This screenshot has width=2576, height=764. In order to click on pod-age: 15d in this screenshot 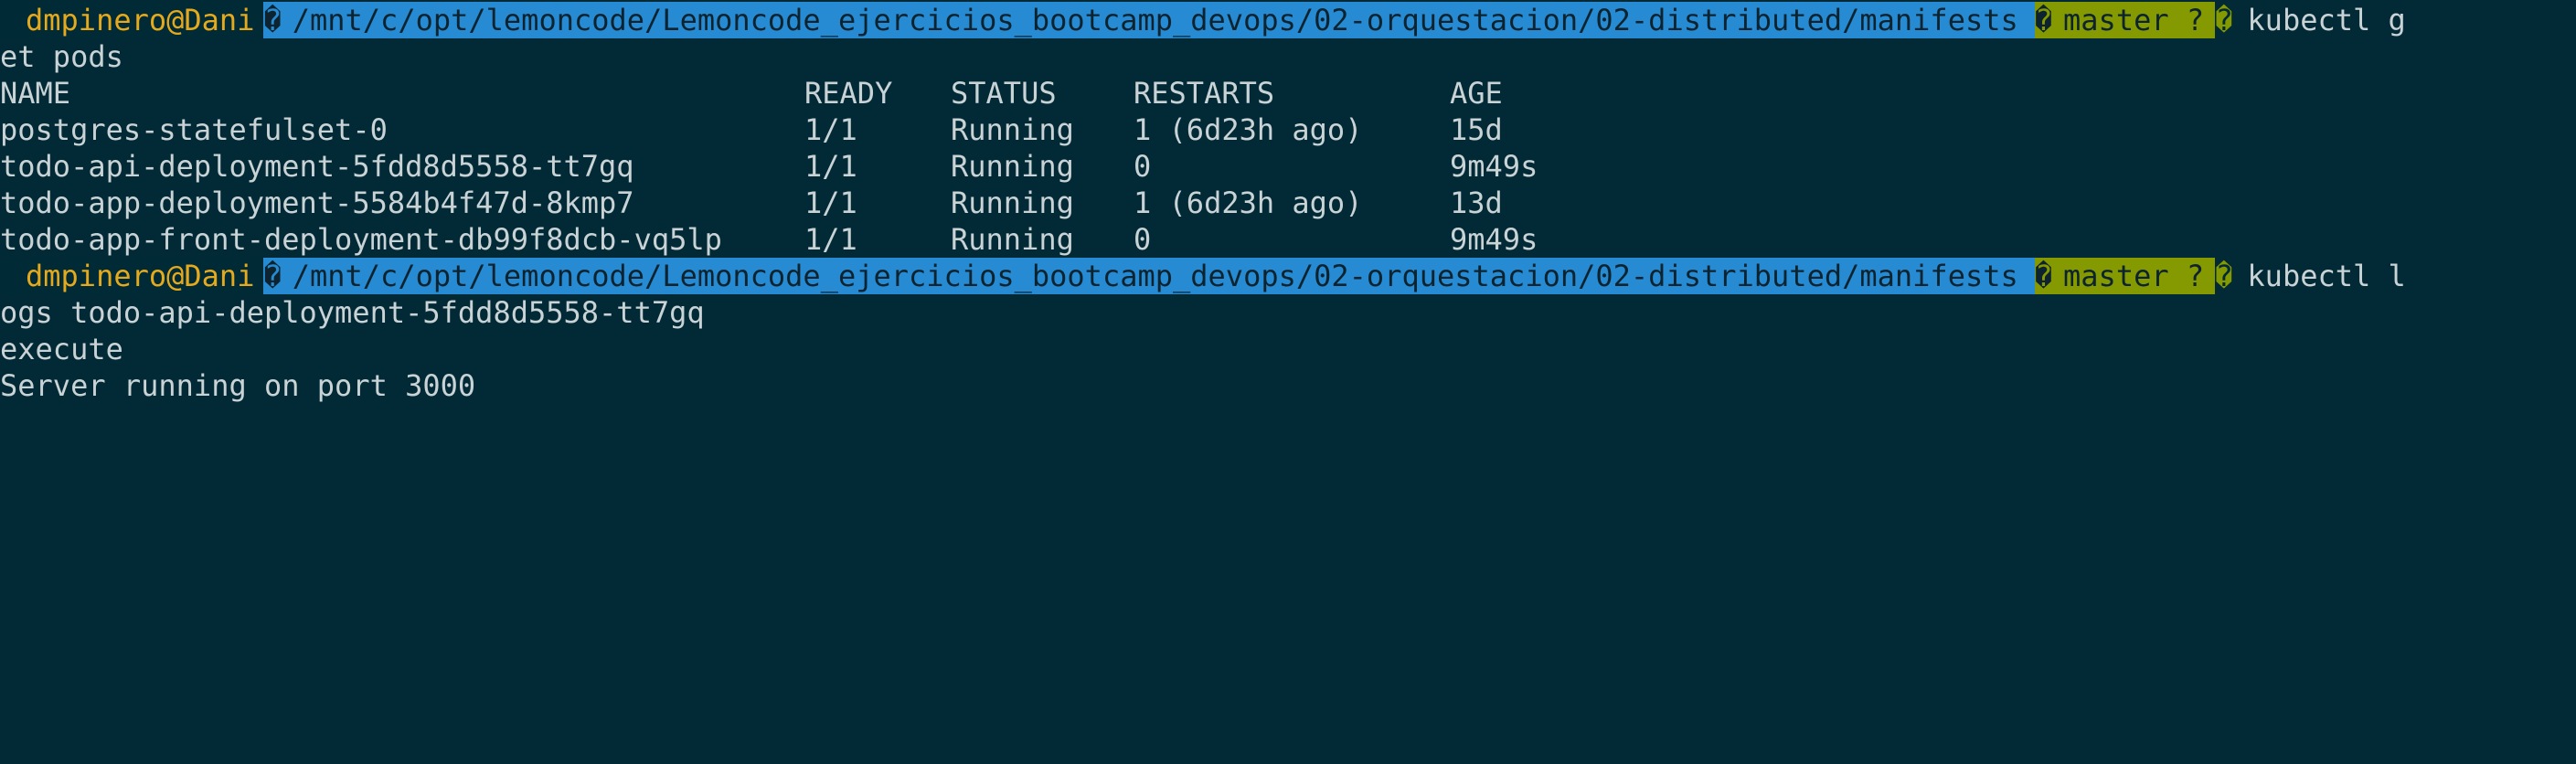, I will do `click(1476, 129)`.